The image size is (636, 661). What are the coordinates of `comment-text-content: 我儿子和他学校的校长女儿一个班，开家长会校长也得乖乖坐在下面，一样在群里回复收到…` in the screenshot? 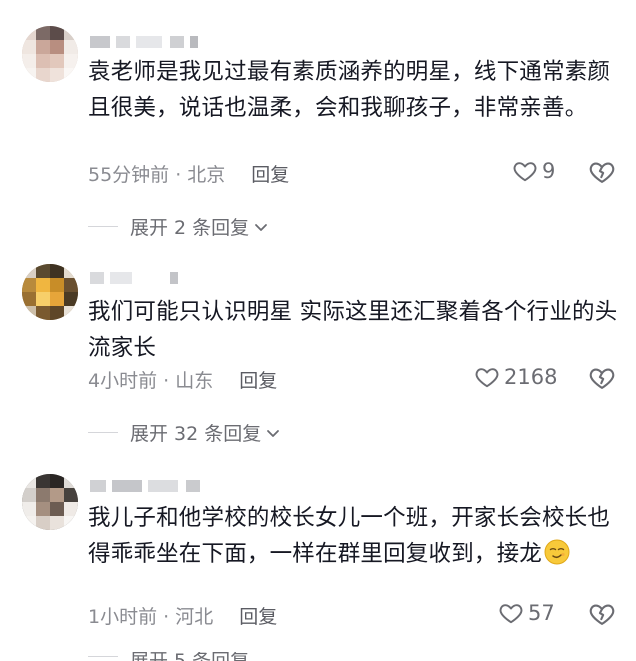 It's located at (349, 536).